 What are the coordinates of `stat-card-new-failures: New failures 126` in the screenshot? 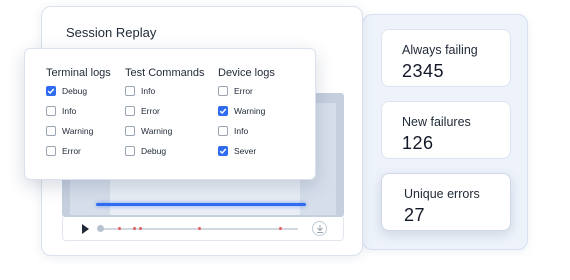 It's located at (446, 130).